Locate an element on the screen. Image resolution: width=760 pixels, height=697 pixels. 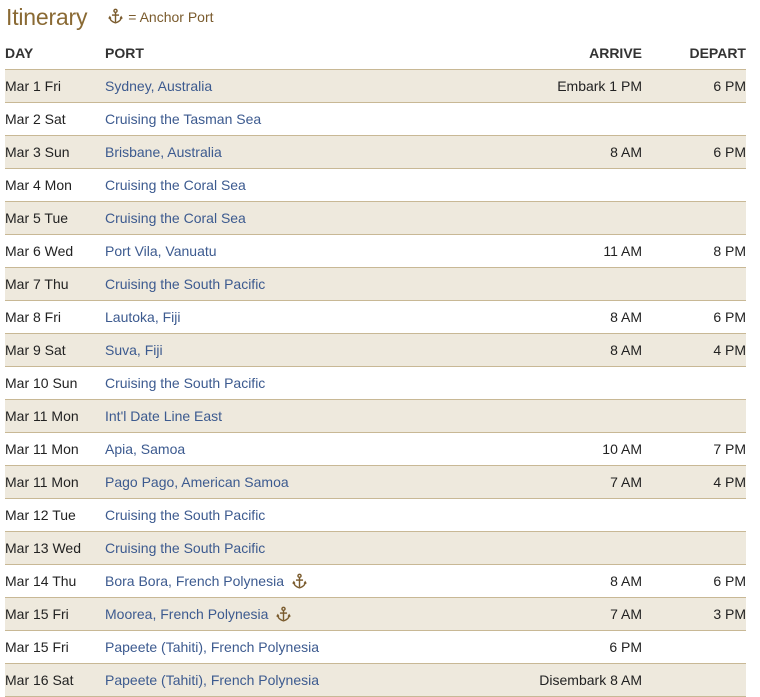
table-row: Mar 2 Sat Cruising the Tasman Sea is located at coordinates (375, 119).